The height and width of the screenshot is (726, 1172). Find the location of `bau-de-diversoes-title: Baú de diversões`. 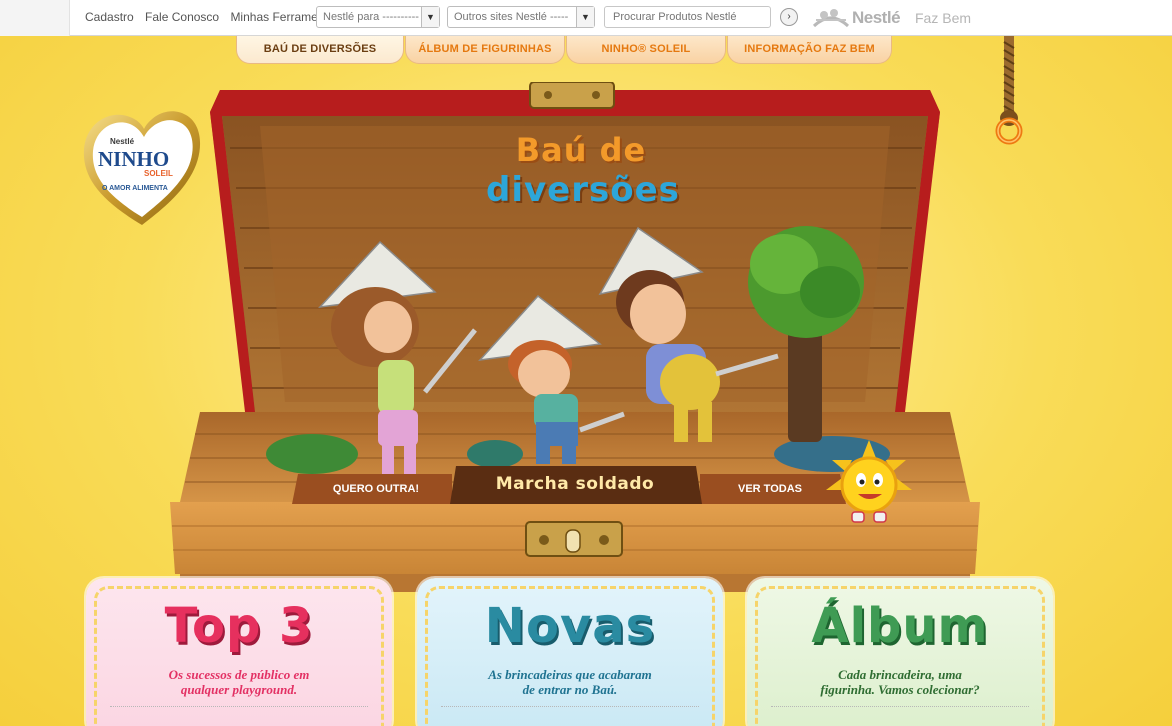

bau-de-diversoes-title: Baú de diversões is located at coordinates (582, 170).